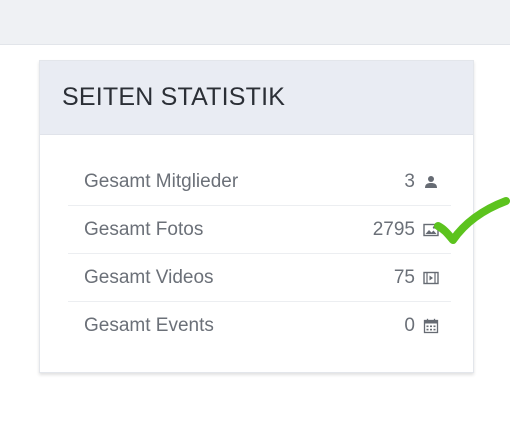 This screenshot has width=510, height=437. Describe the element at coordinates (259, 326) in the screenshot. I see `stat-row-events: Gesamt Events 0` at that location.